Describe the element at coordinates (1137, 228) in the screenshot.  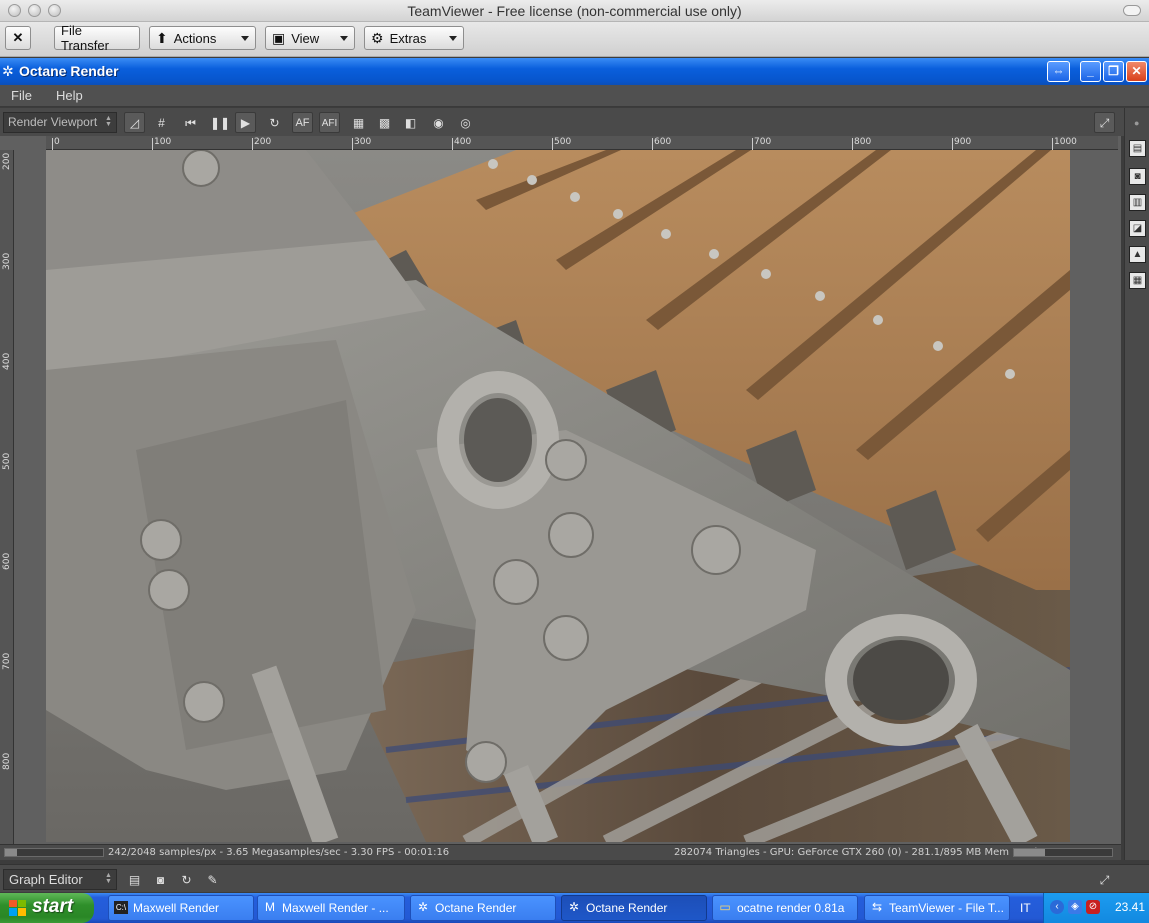
I see `export-icon: ◪` at that location.